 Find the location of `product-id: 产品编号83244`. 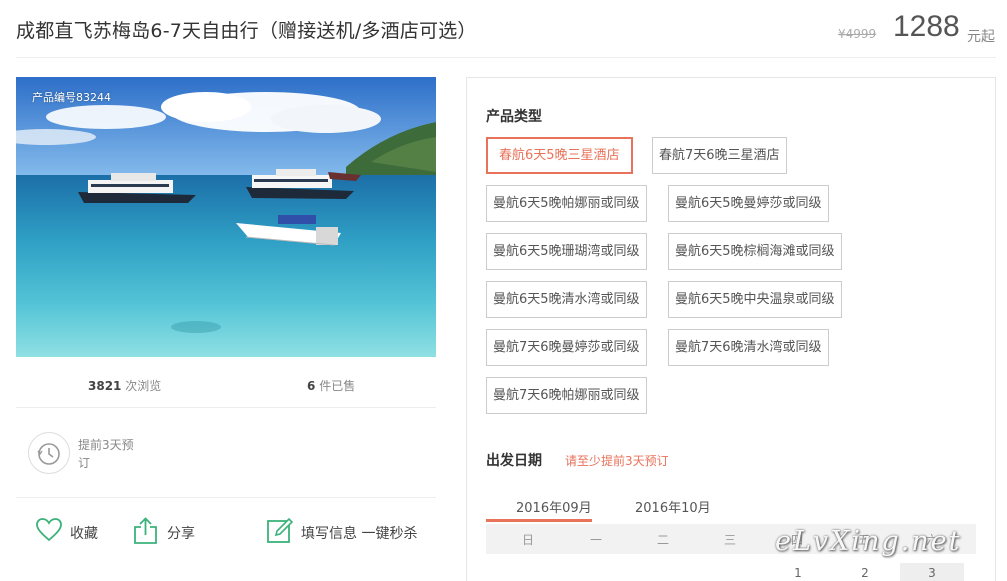

product-id: 产品编号83244 is located at coordinates (71, 97).